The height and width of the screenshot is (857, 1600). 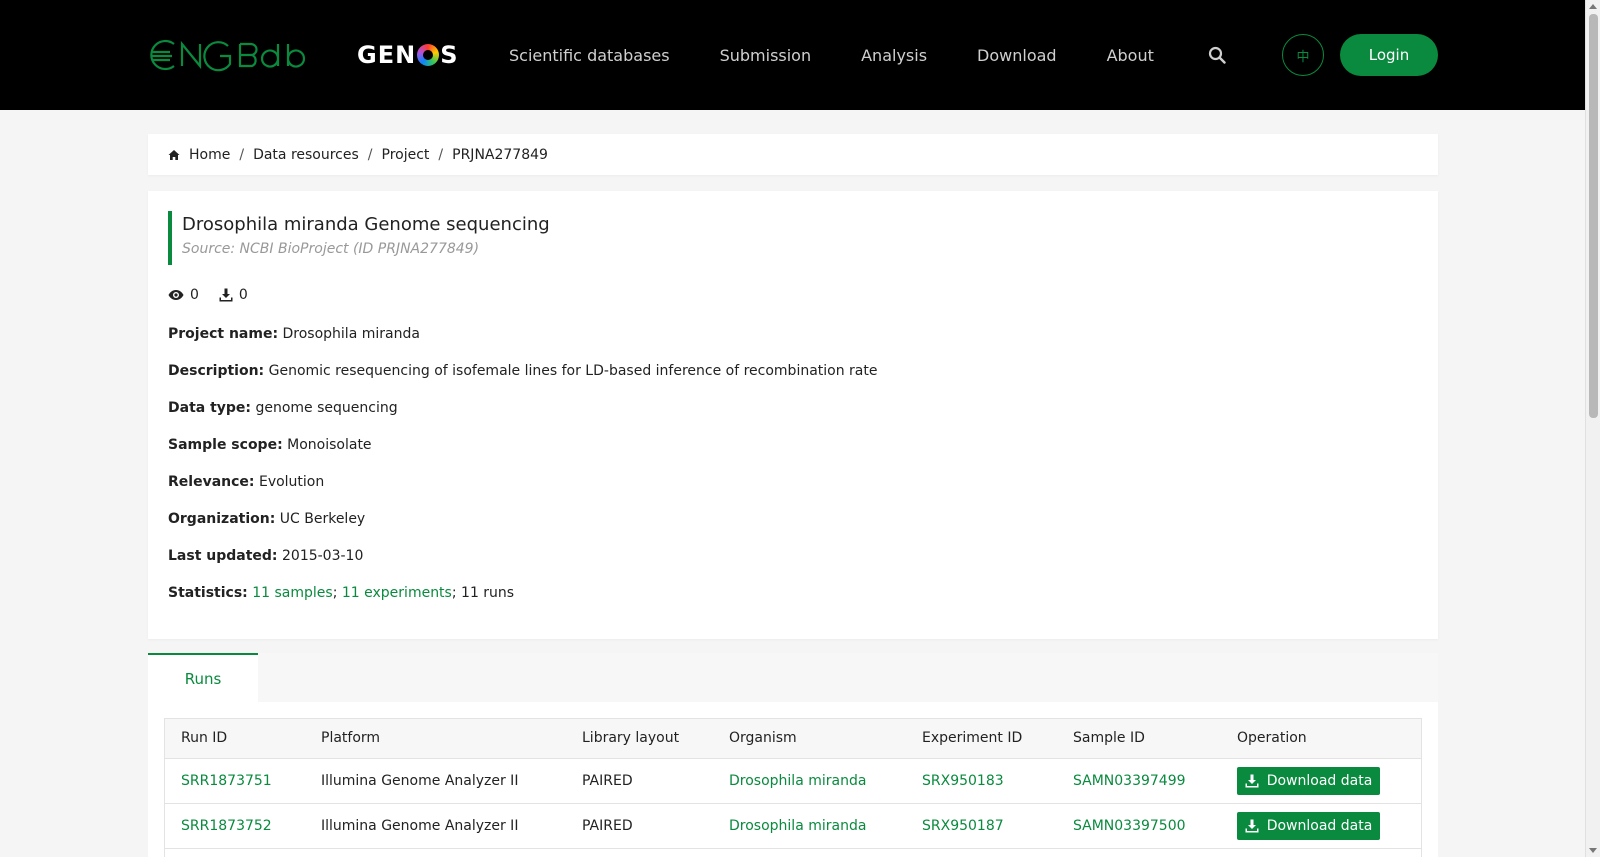 I want to click on nav-download: Download, so click(x=1017, y=55).